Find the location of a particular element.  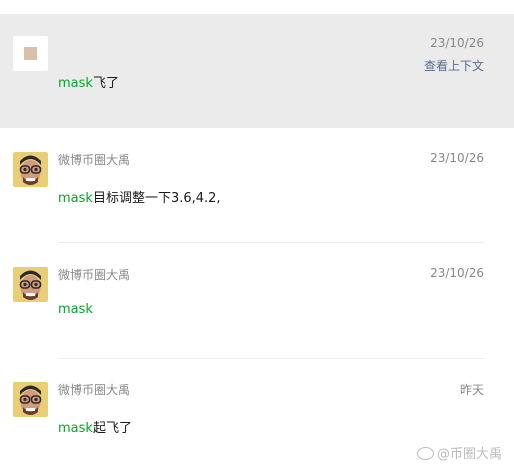

message-text-rest: 目标调整一下3.6,4.2, is located at coordinates (156, 198).